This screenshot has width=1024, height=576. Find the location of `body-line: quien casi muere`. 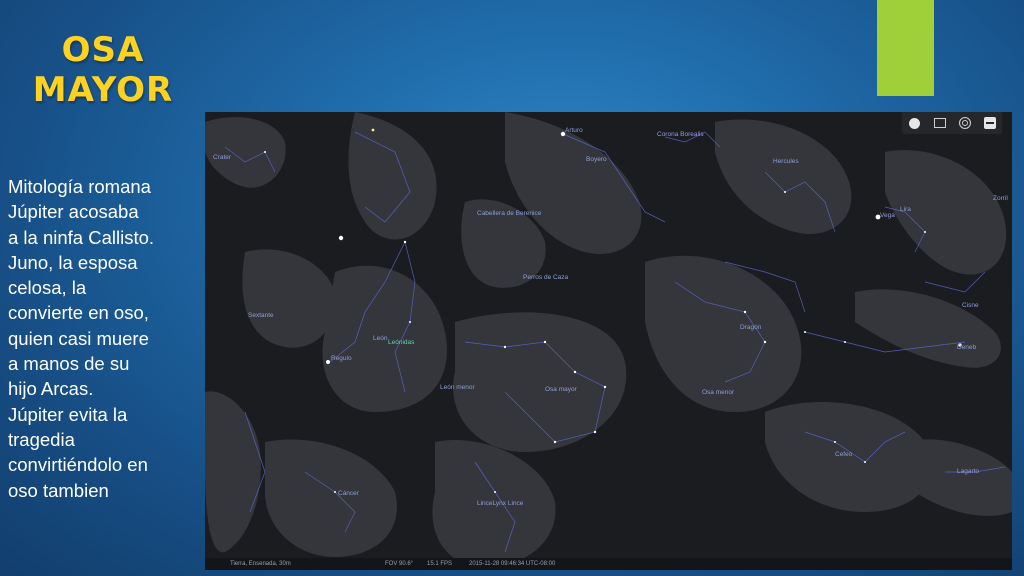

body-line: quien casi muere is located at coordinates (78, 338).